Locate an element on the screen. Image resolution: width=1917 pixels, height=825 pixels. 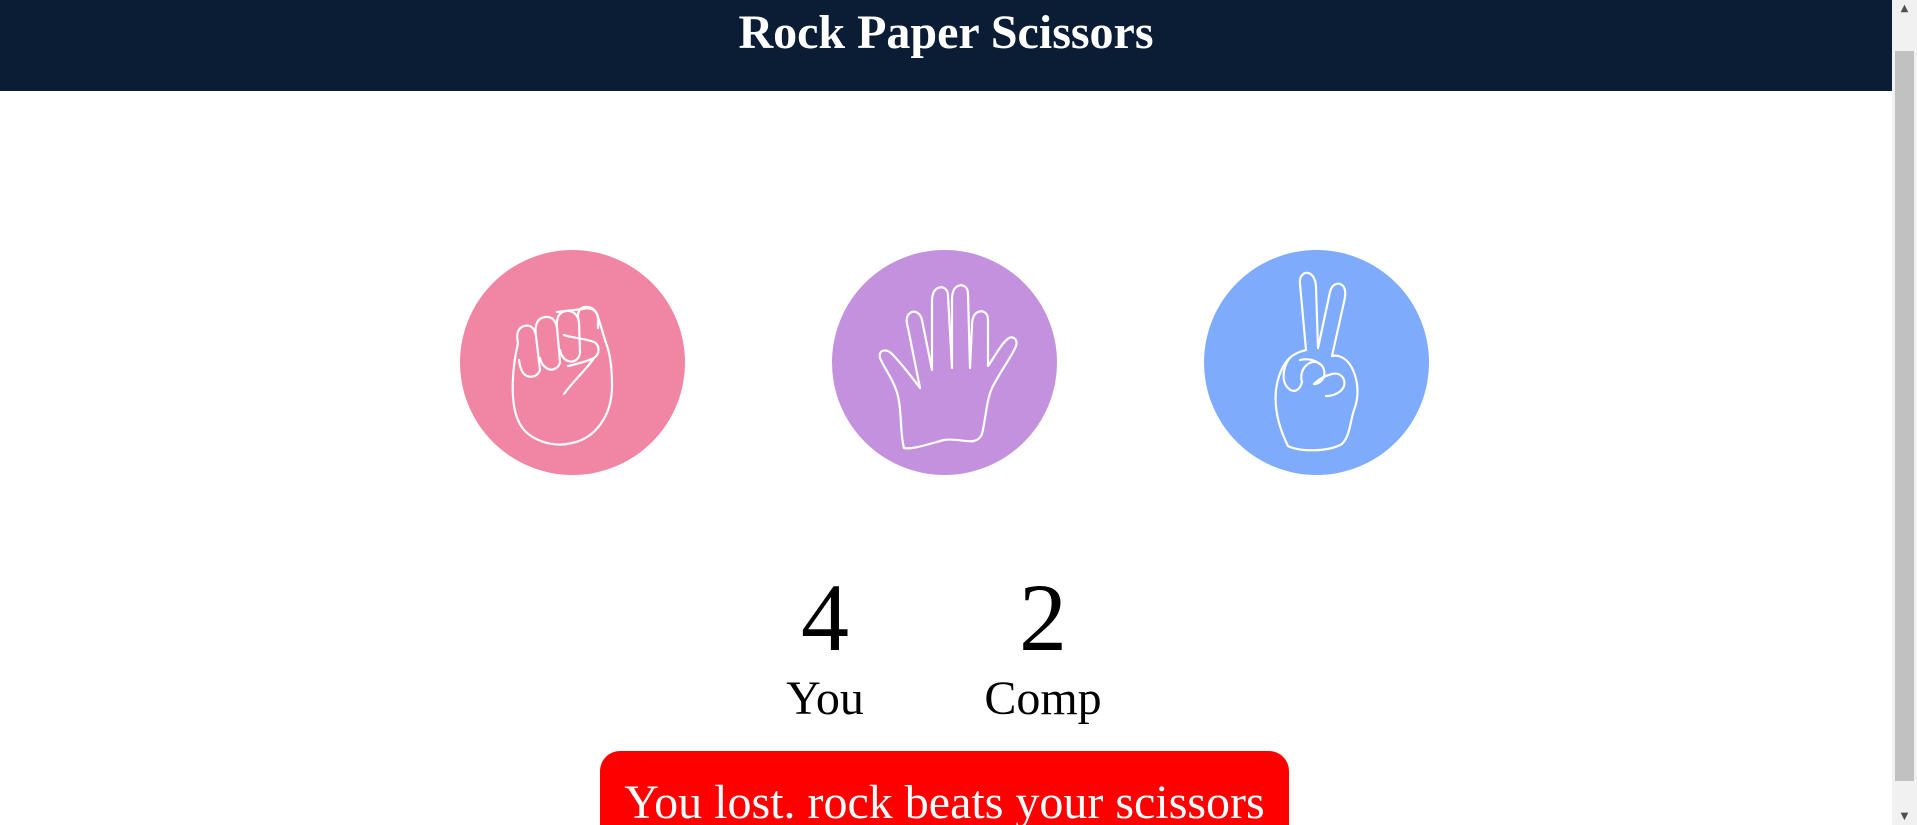
comp-score-label: Comp is located at coordinates (1043, 698).